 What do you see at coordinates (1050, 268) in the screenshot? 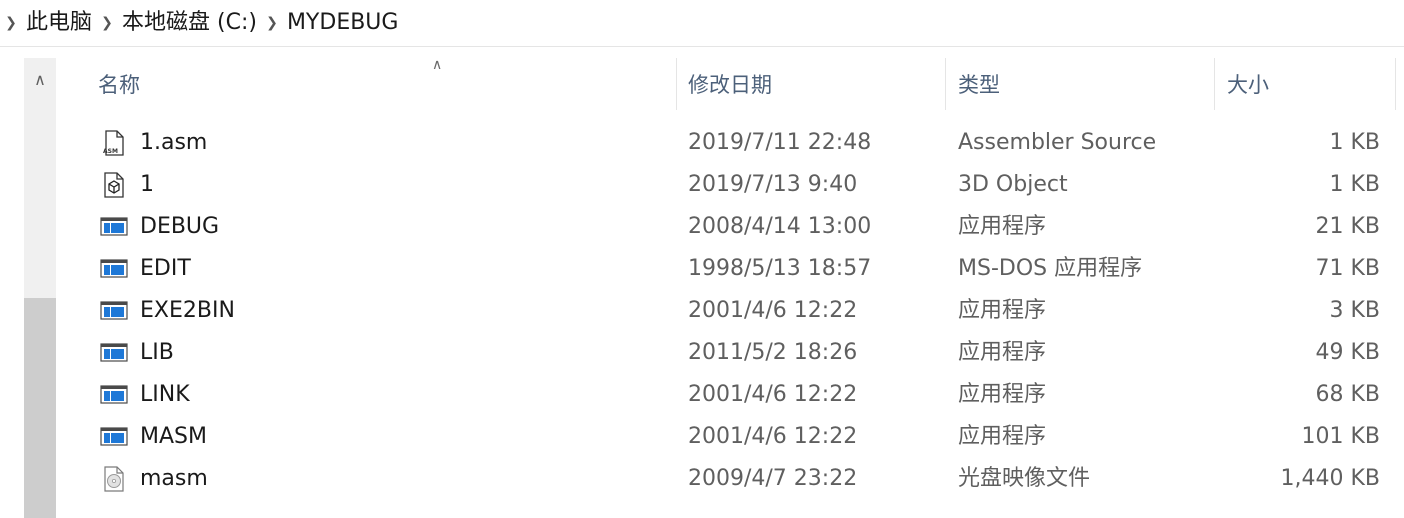
I see `file-type: MS-DOS 应用程序` at bounding box center [1050, 268].